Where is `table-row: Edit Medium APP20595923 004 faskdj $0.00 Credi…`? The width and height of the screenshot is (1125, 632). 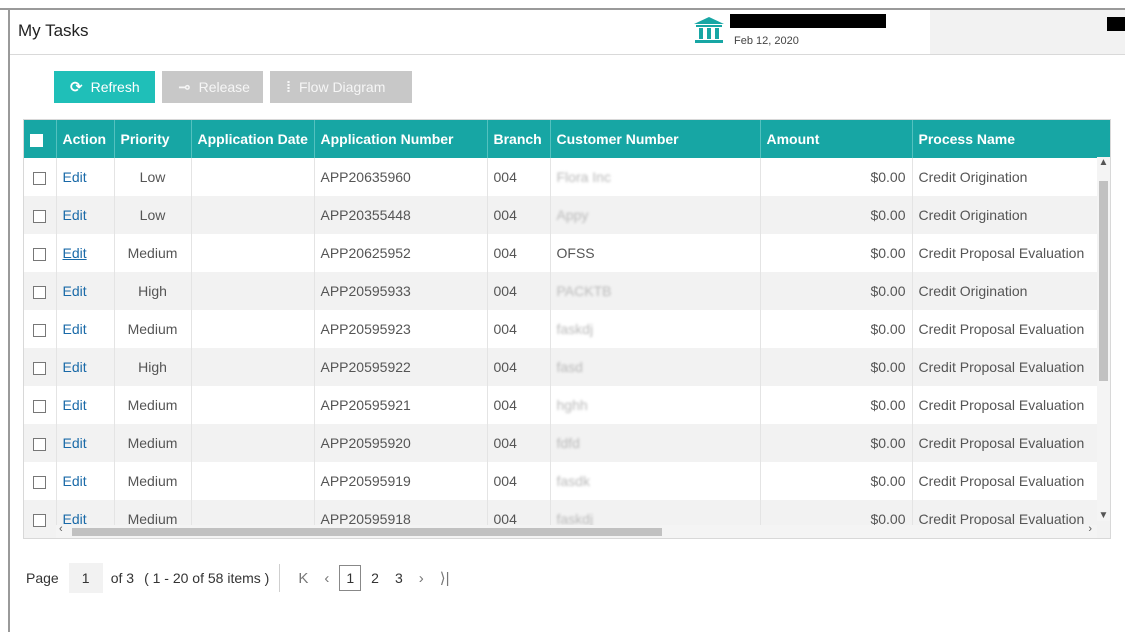
table-row: Edit Medium APP20595923 004 faskdj $0.00 Credi… is located at coordinates (567, 329).